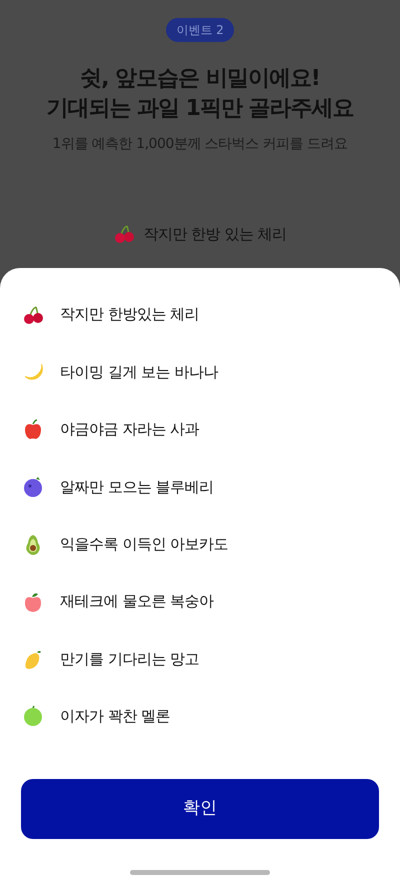  What do you see at coordinates (33, 601) in the screenshot?
I see `peach-icon` at bounding box center [33, 601].